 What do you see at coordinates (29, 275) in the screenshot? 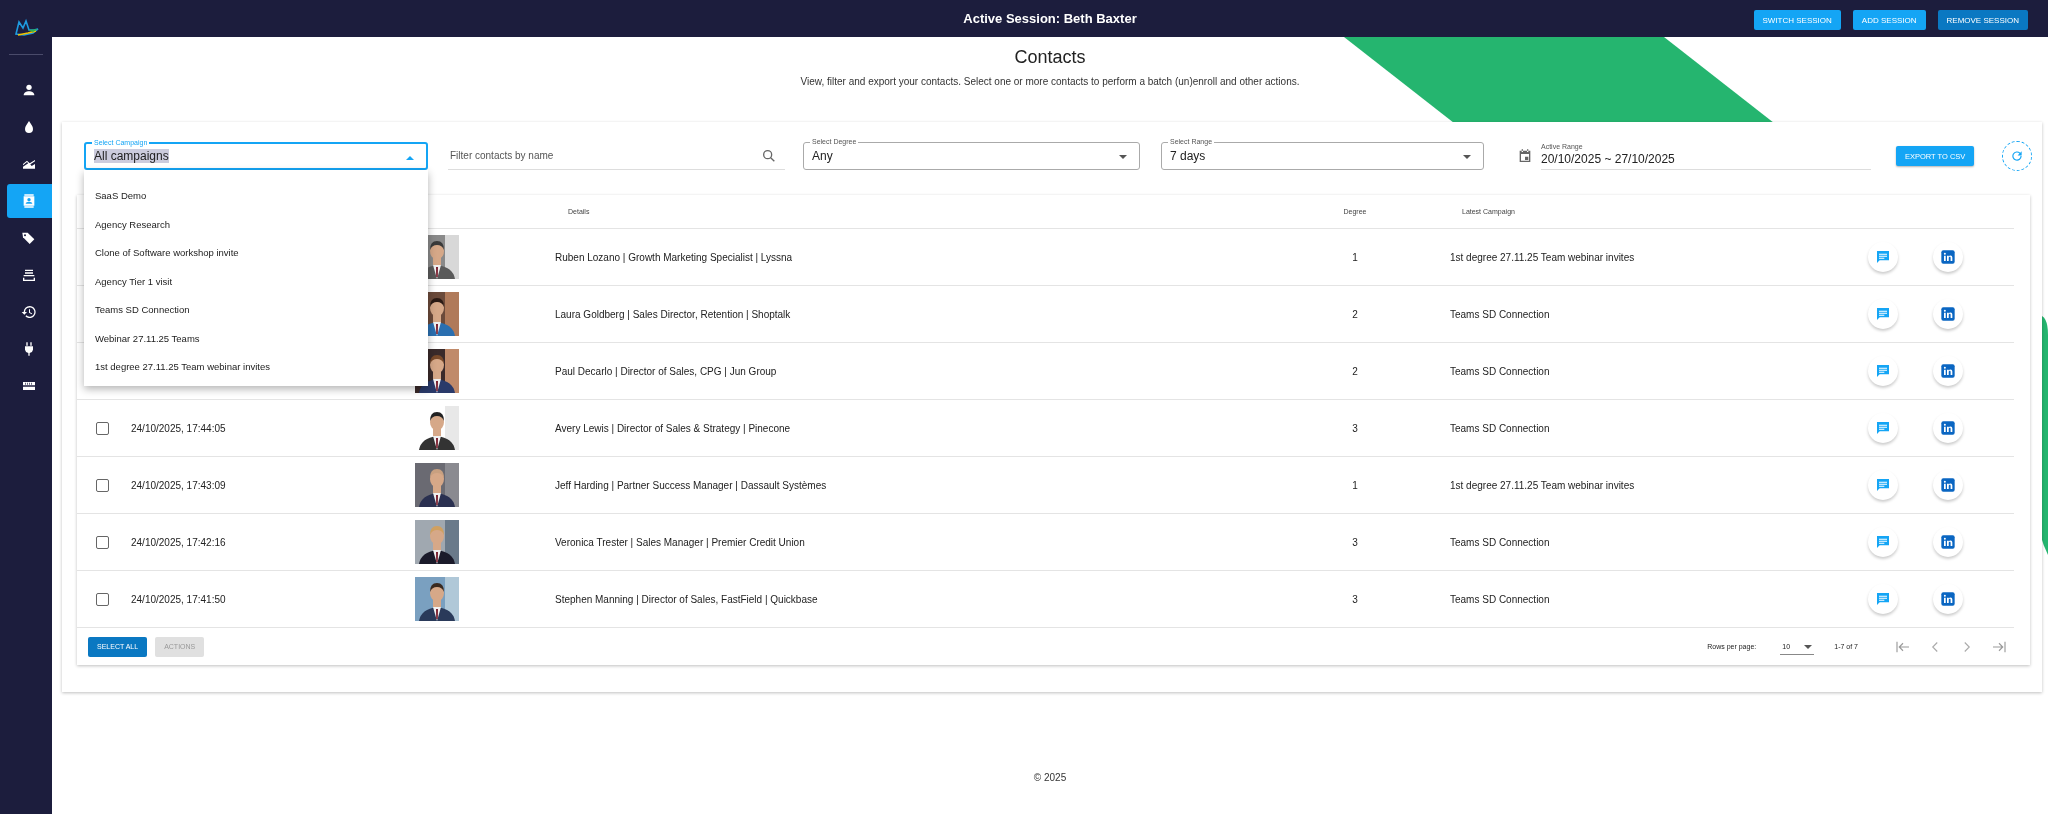
I see `tray-icon` at bounding box center [29, 275].